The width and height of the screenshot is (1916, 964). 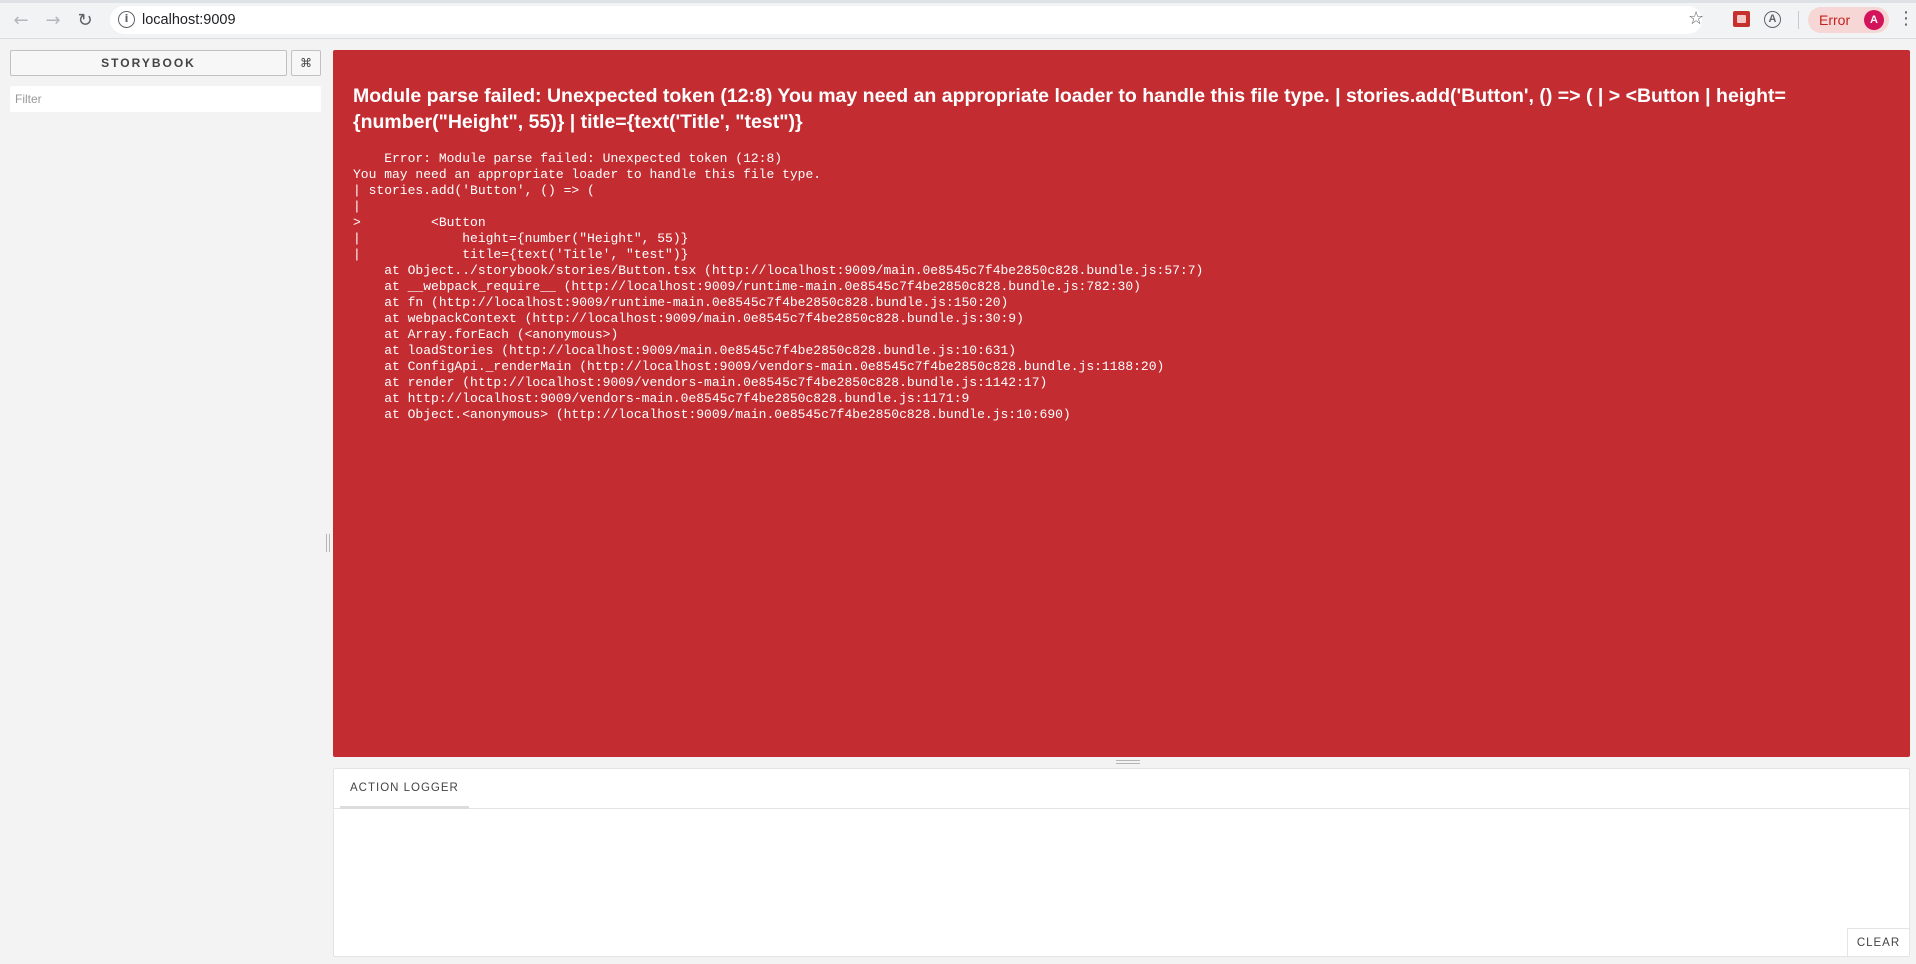 What do you see at coordinates (53, 20) in the screenshot?
I see `forward-icon: →` at bounding box center [53, 20].